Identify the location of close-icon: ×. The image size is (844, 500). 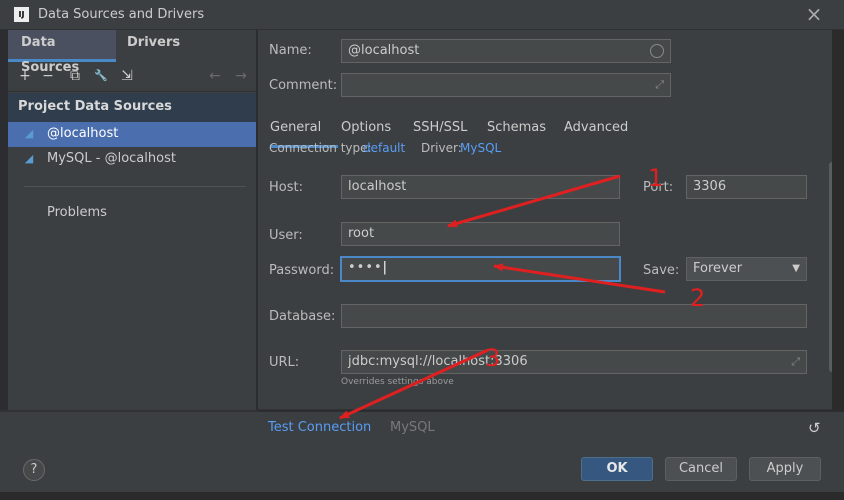
(814, 14).